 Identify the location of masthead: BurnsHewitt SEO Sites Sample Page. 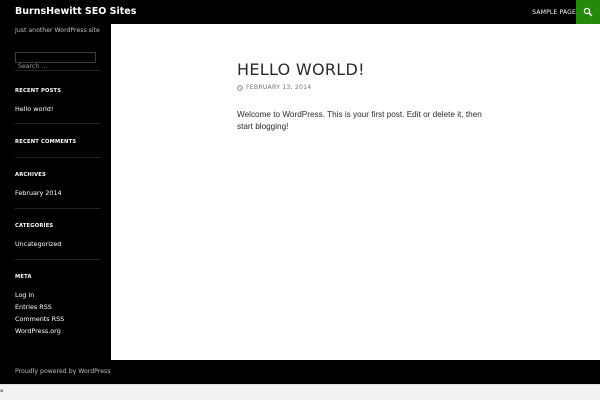
(300, 12).